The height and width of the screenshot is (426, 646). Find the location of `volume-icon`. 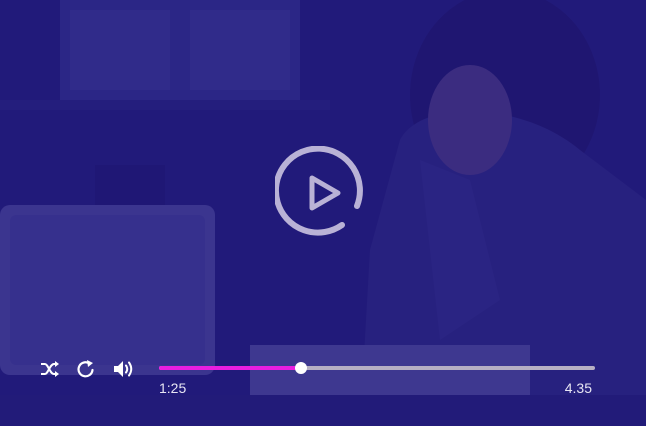

volume-icon is located at coordinates (123, 369).